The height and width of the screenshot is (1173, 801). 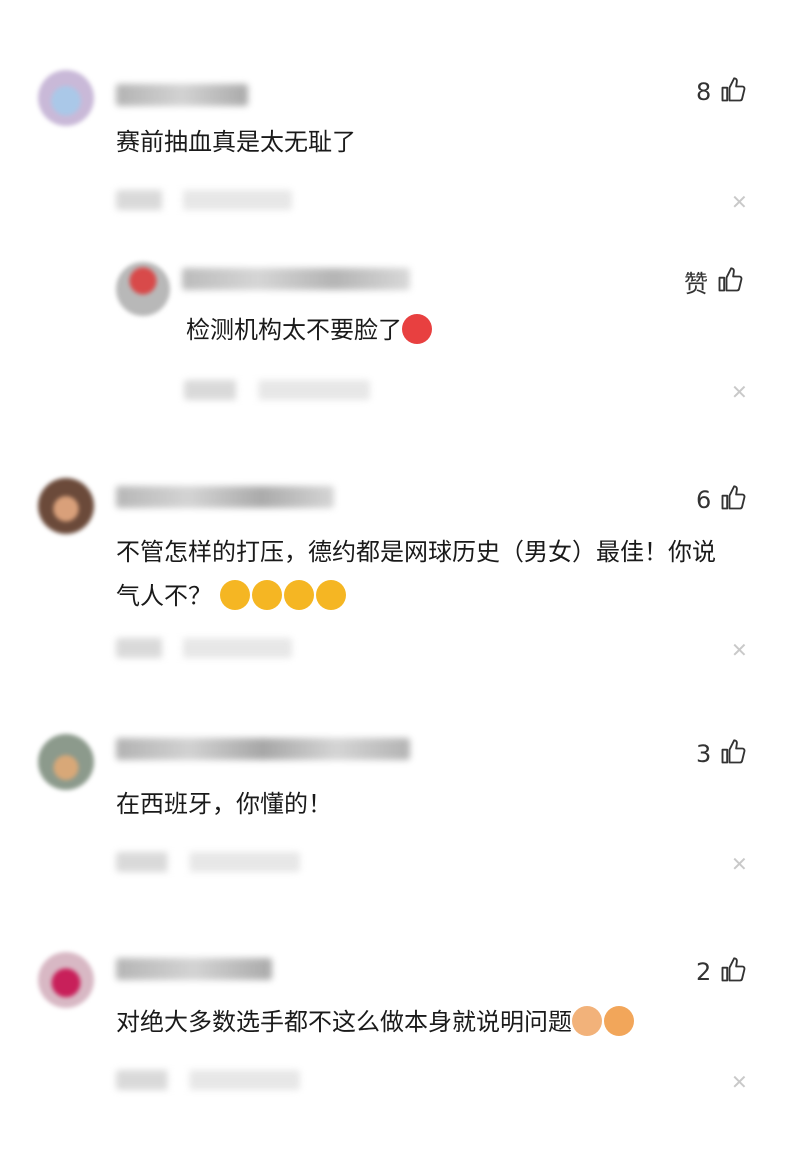 What do you see at coordinates (236, 142) in the screenshot?
I see `comment-text: 赛前抽血真是太无耻了` at bounding box center [236, 142].